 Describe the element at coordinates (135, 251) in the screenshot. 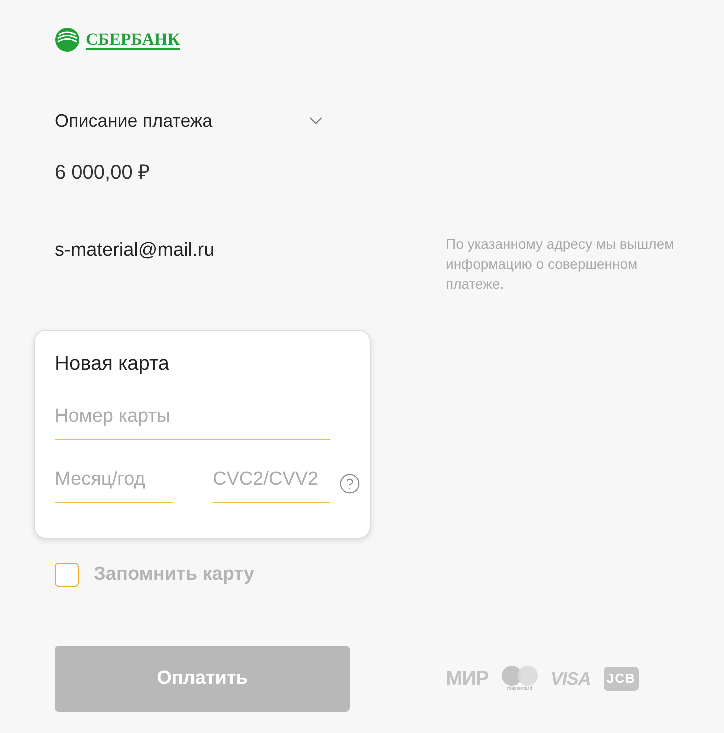

I see `email-text: s-material@mail.ru` at that location.